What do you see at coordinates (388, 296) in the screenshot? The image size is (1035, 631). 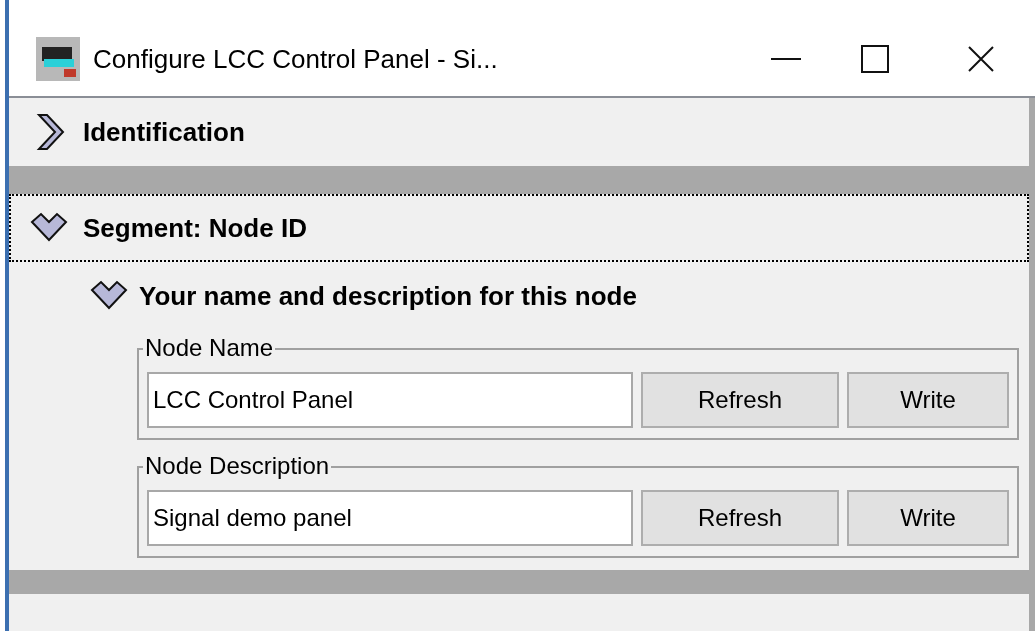 I see `group-title: Your name and description for this node` at bounding box center [388, 296].